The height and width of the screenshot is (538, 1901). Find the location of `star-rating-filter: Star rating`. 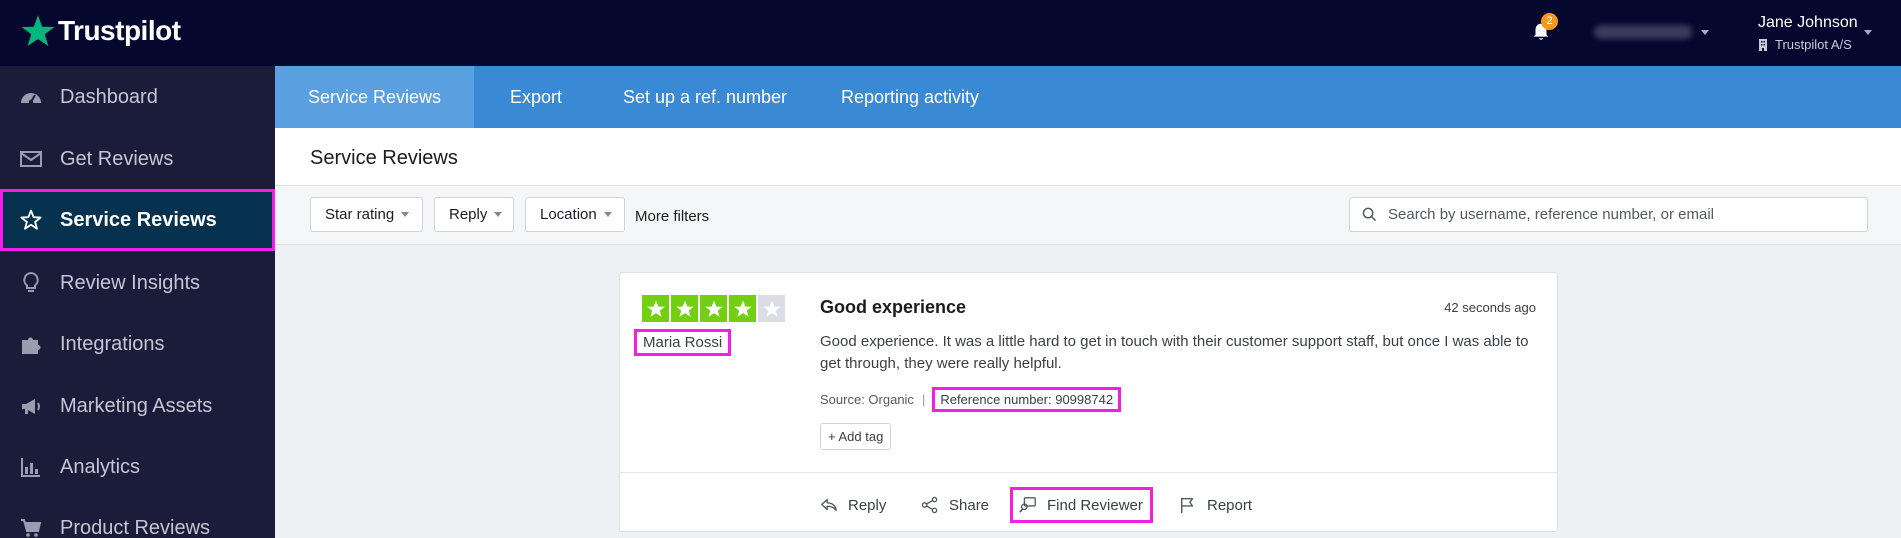

star-rating-filter: Star rating is located at coordinates (366, 214).